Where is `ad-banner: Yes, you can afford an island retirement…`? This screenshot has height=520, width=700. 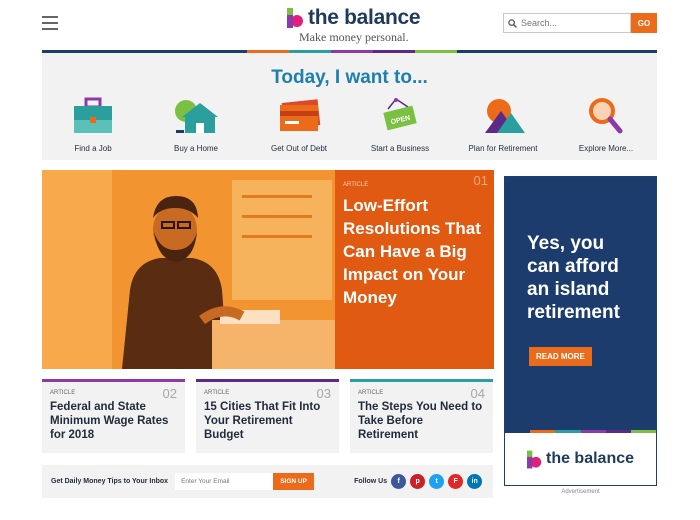 ad-banner: Yes, you can afford an island retirement… is located at coordinates (580, 303).